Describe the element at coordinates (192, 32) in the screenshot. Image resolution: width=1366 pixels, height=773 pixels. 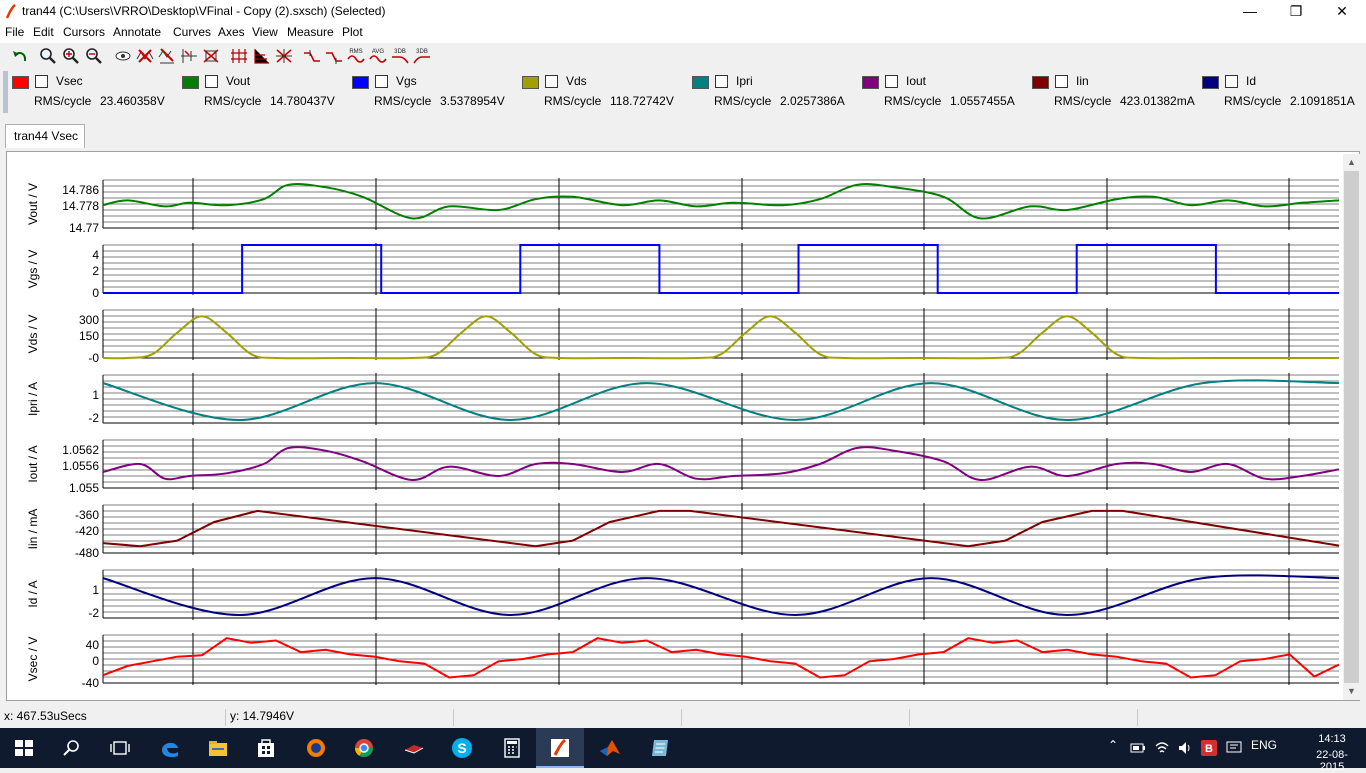
I see `menu-curves: Curves` at that location.